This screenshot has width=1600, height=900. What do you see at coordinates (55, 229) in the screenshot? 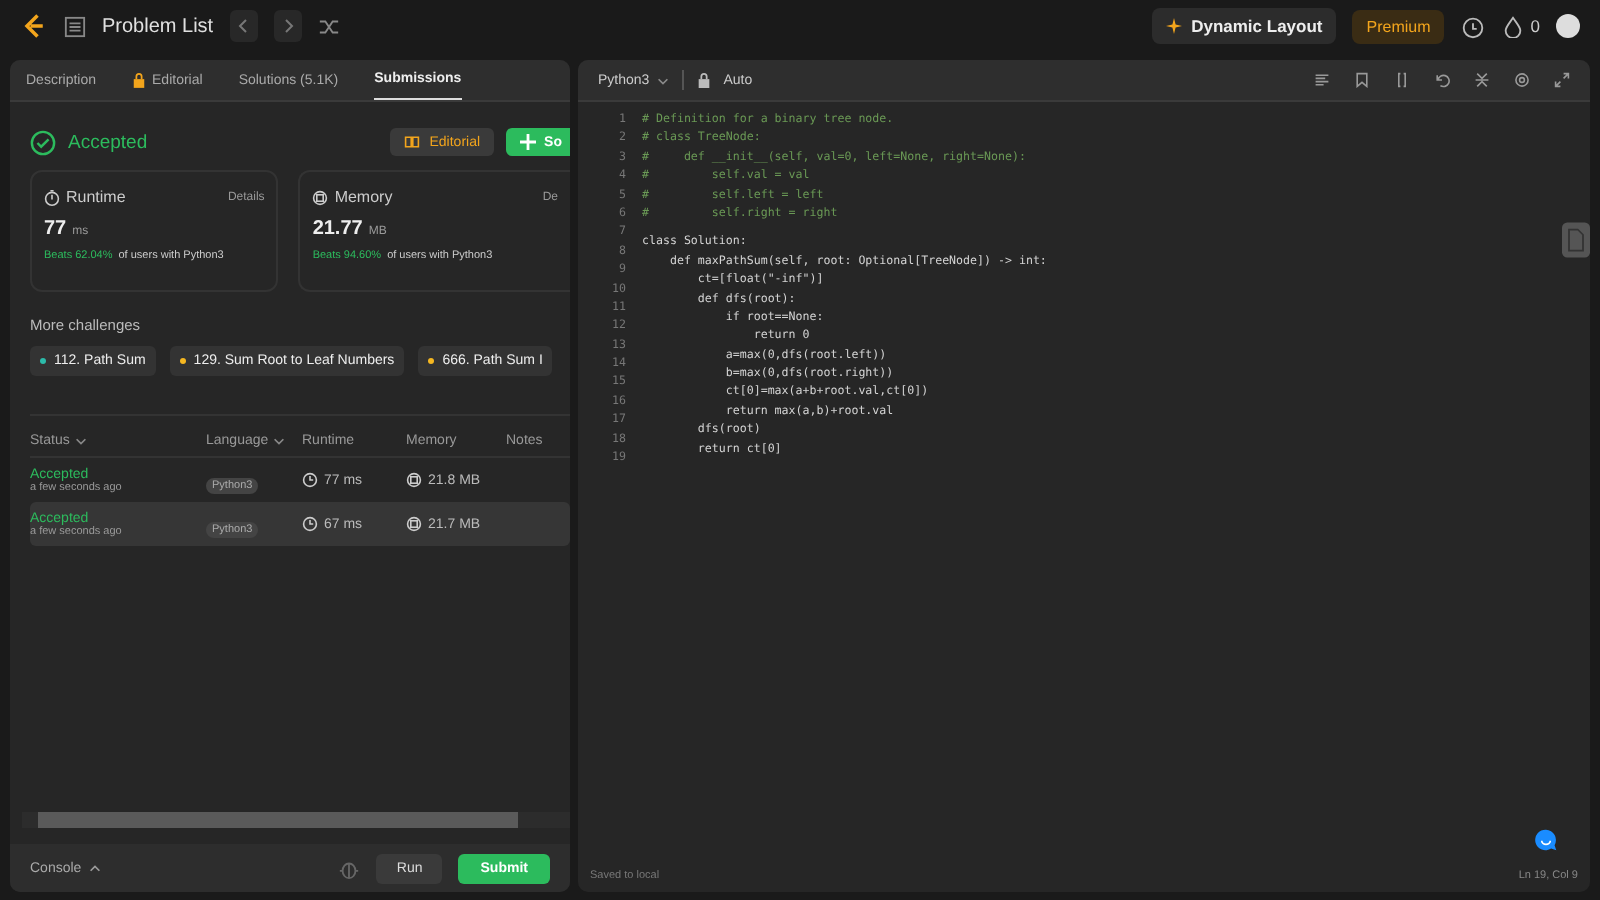
I see `stat-value: 77` at bounding box center [55, 229].